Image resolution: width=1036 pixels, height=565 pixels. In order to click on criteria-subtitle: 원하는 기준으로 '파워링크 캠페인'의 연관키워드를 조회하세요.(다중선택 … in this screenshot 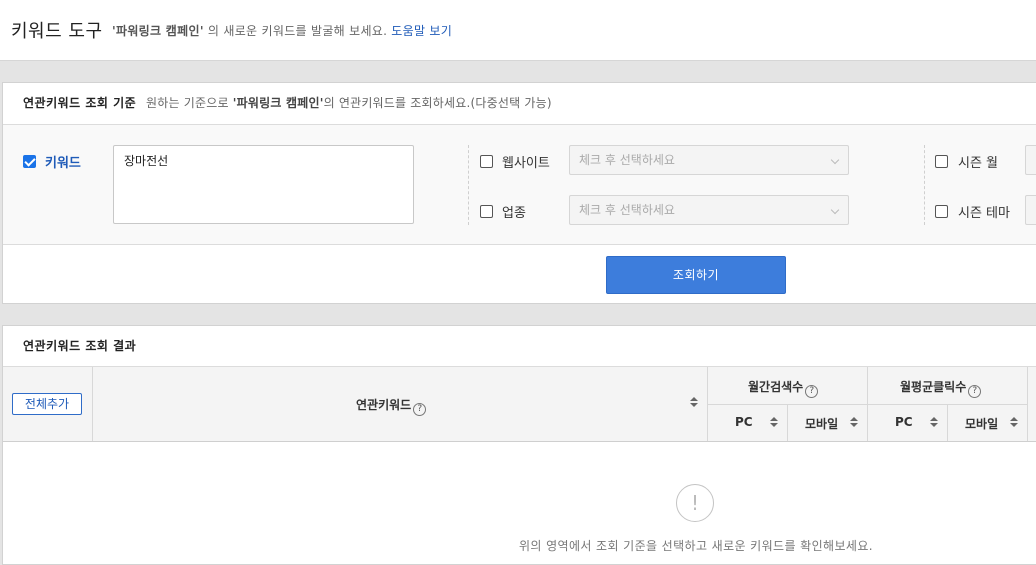, I will do `click(349, 103)`.